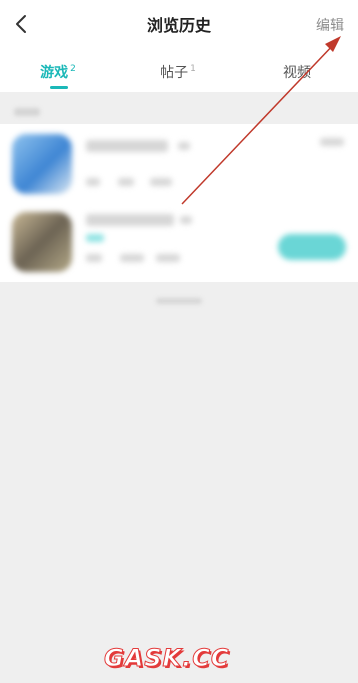 The width and height of the screenshot is (358, 683). Describe the element at coordinates (261, 120) in the screenshot. I see `annotation-arrow` at that location.